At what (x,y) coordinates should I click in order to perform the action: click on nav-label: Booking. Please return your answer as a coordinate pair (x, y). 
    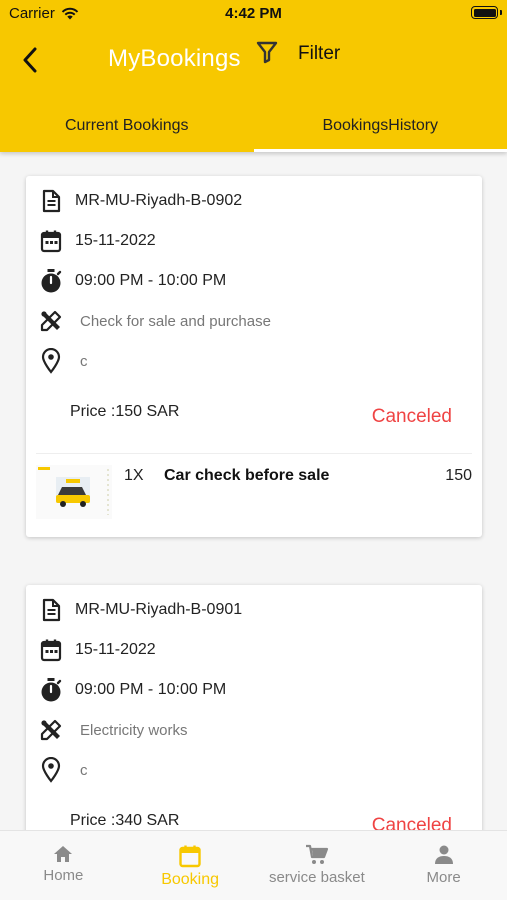
    Looking at the image, I should click on (190, 879).